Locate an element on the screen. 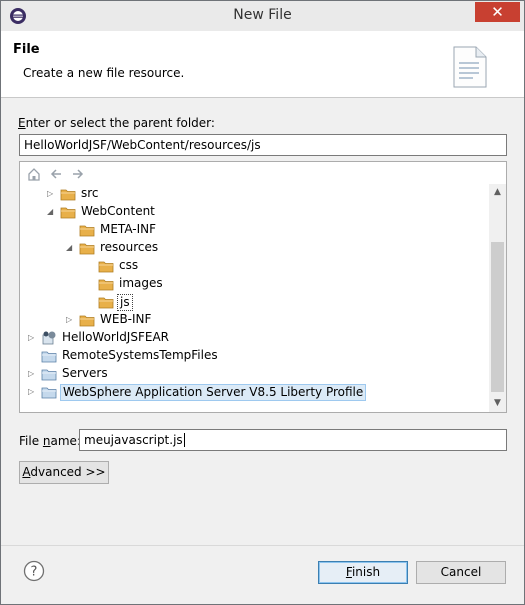 The height and width of the screenshot is (605, 525). tree-item-label: Servers is located at coordinates (85, 373).